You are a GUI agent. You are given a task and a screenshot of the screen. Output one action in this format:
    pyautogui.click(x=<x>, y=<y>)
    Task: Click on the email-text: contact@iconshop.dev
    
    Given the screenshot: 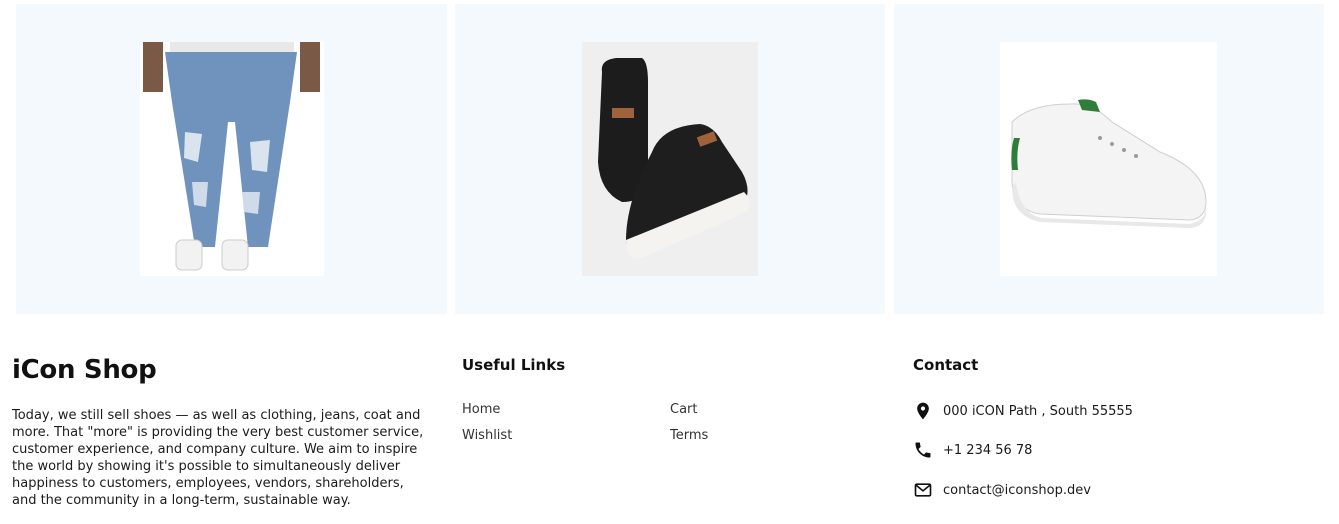 What is the action you would take?
    pyautogui.click(x=1017, y=490)
    